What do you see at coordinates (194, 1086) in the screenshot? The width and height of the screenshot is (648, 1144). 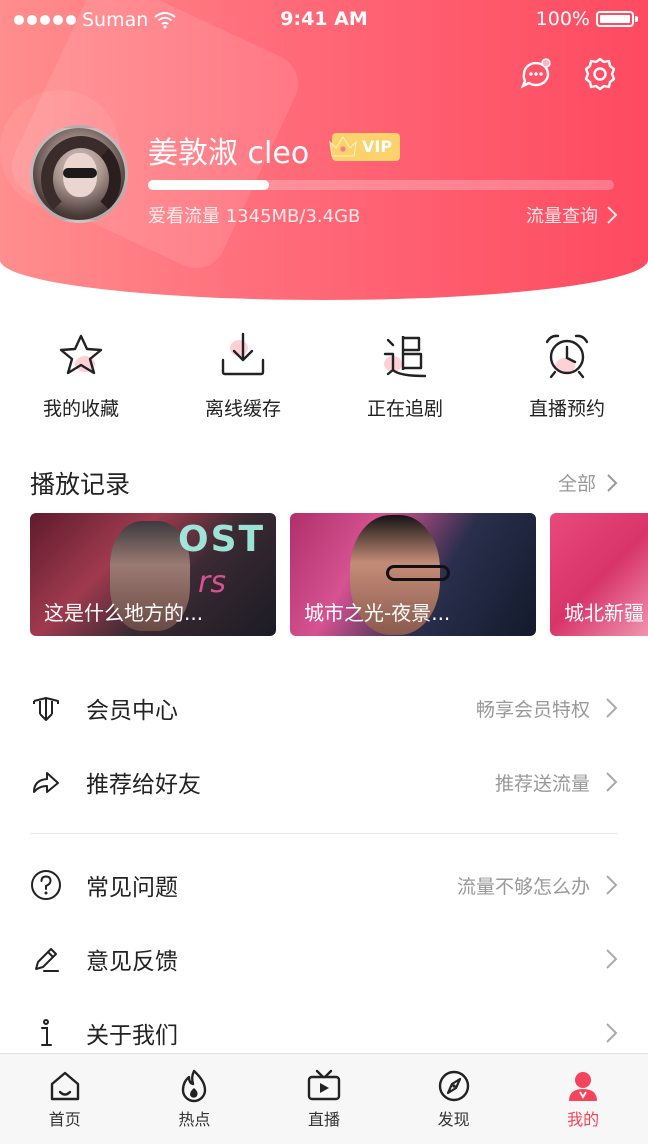 I see `flame-icon` at bounding box center [194, 1086].